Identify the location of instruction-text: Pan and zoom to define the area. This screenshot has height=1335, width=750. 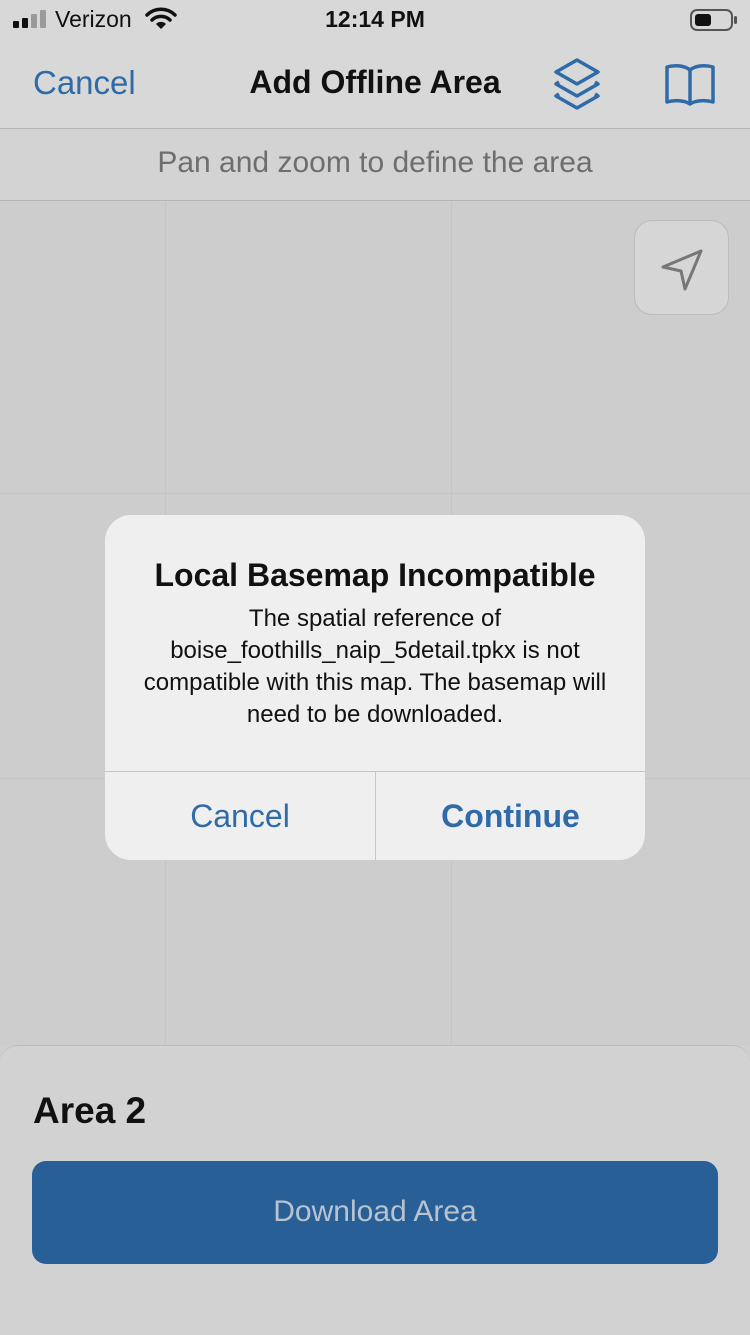
(375, 162).